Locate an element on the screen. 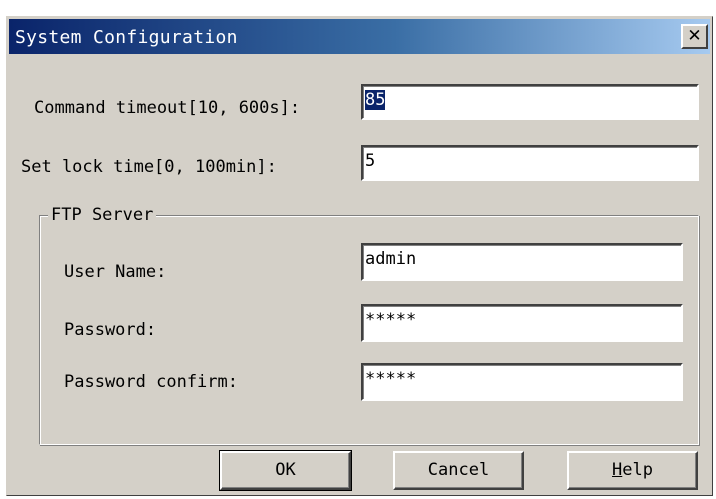  password-confirm-label: Password confirm: is located at coordinates (151, 382).